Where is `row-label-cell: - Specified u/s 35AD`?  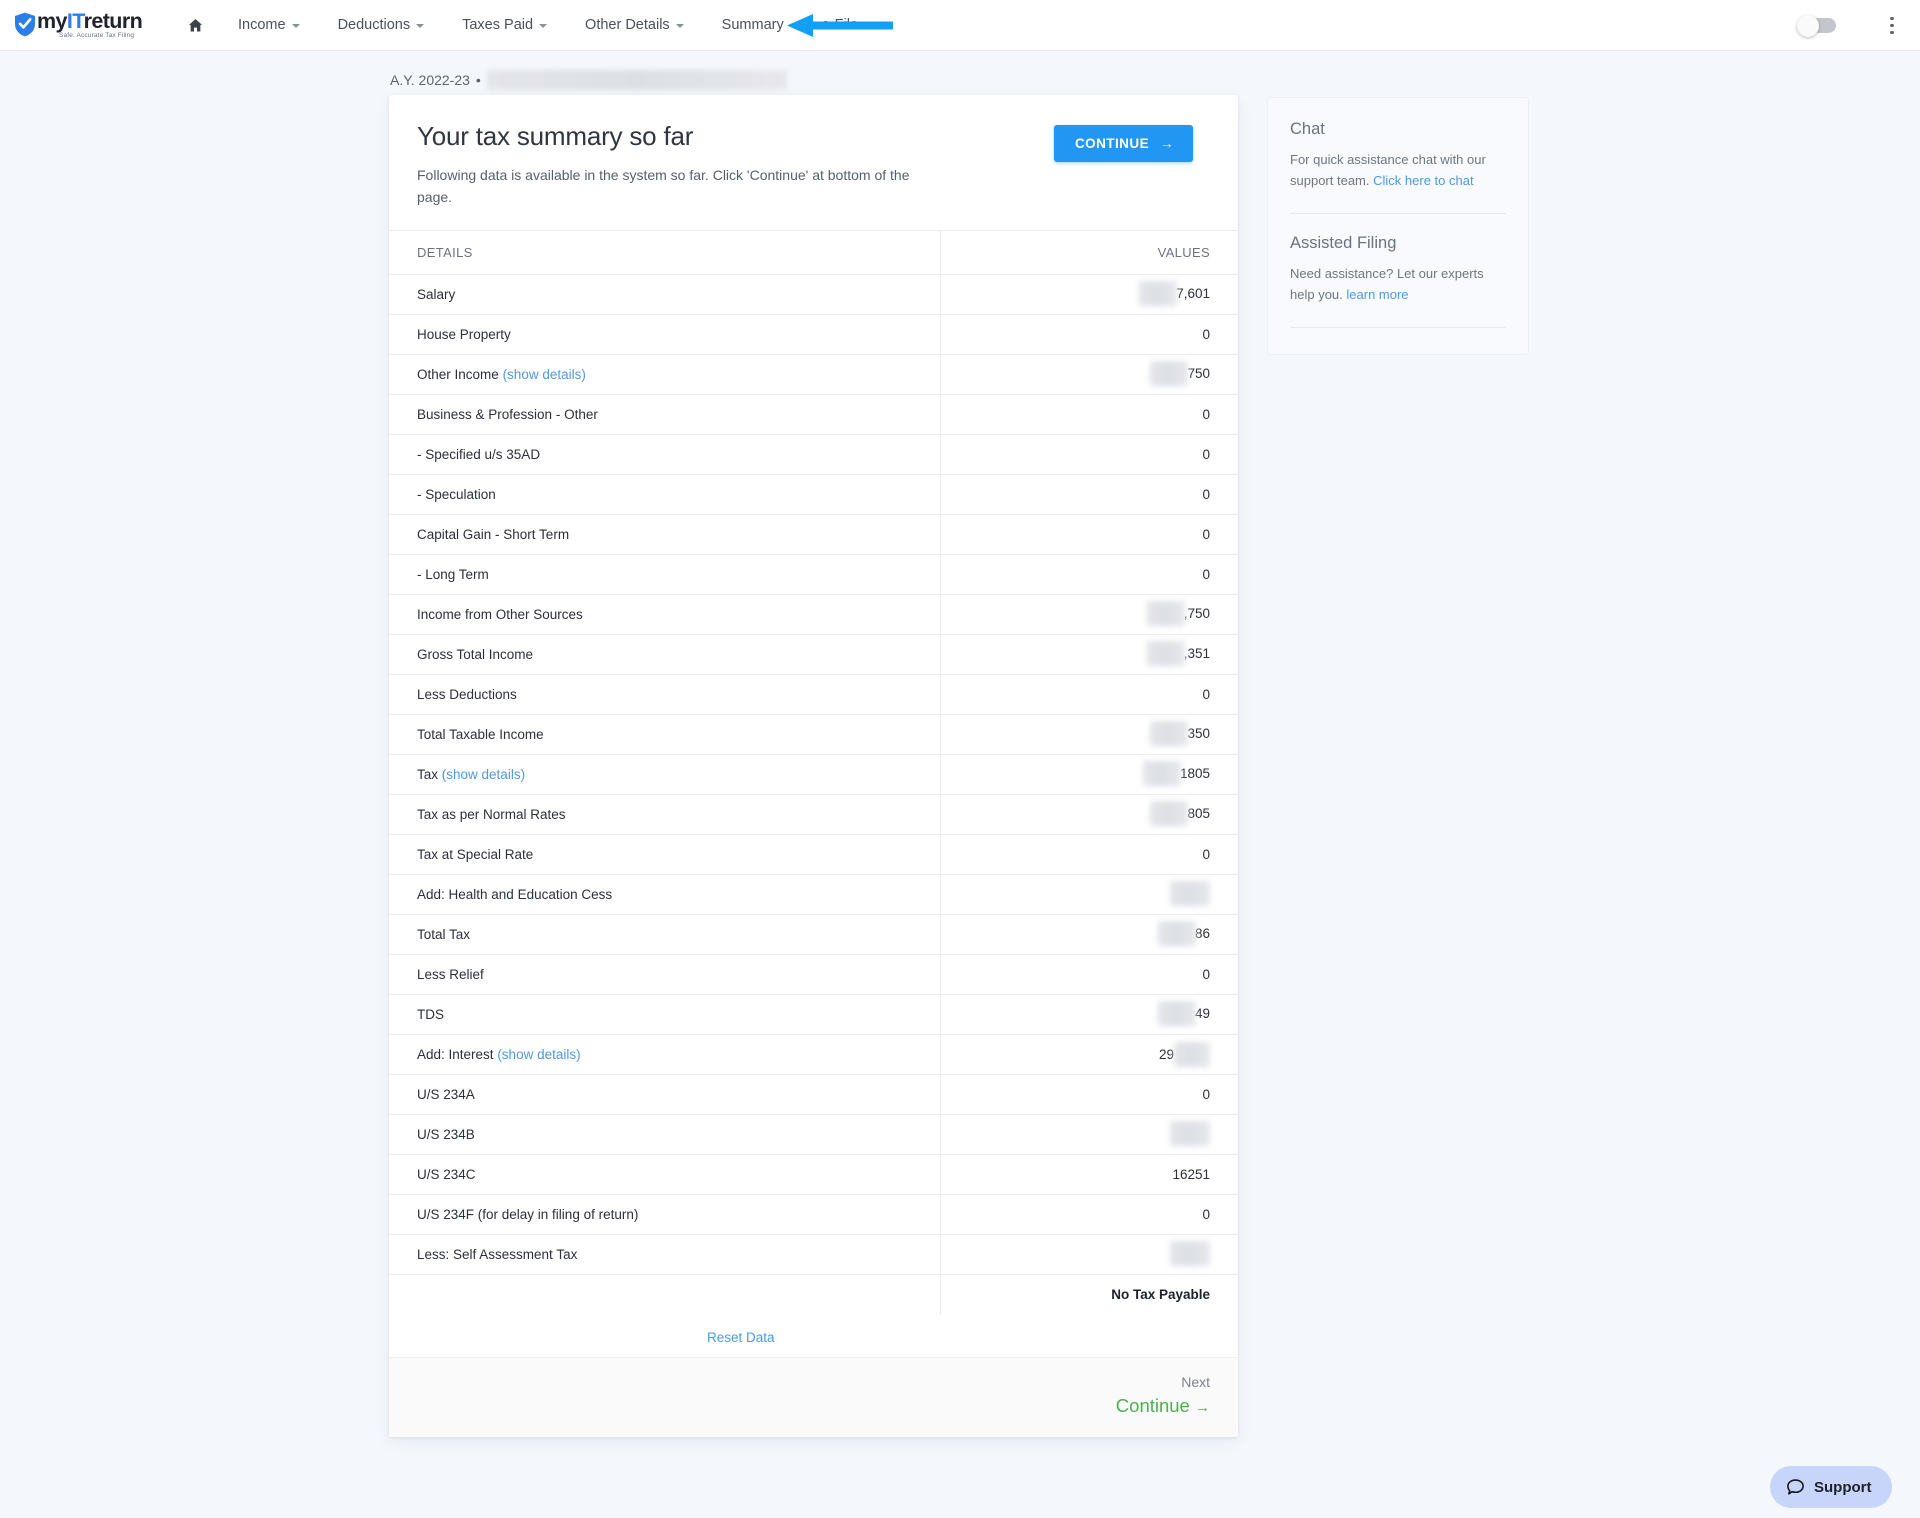
row-label-cell: - Specified u/s 35AD is located at coordinates (664, 454).